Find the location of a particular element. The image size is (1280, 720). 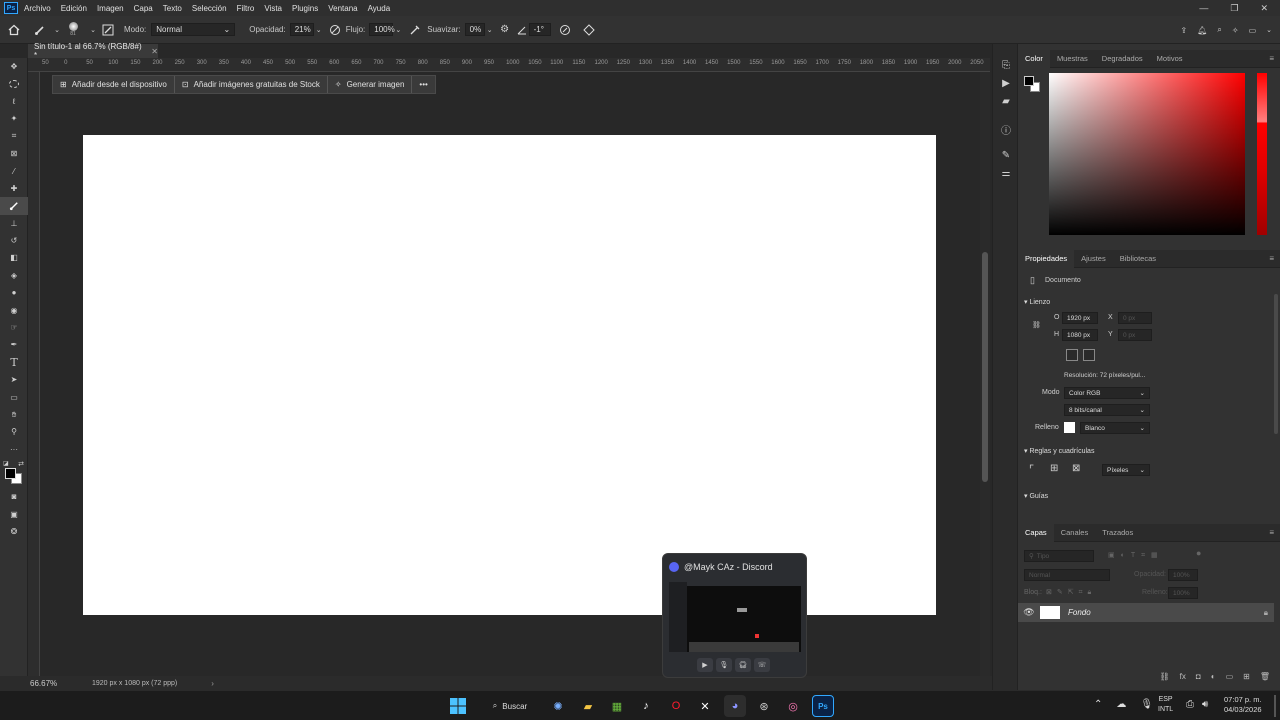

menu-filtro: Filtro is located at coordinates (246, 8).